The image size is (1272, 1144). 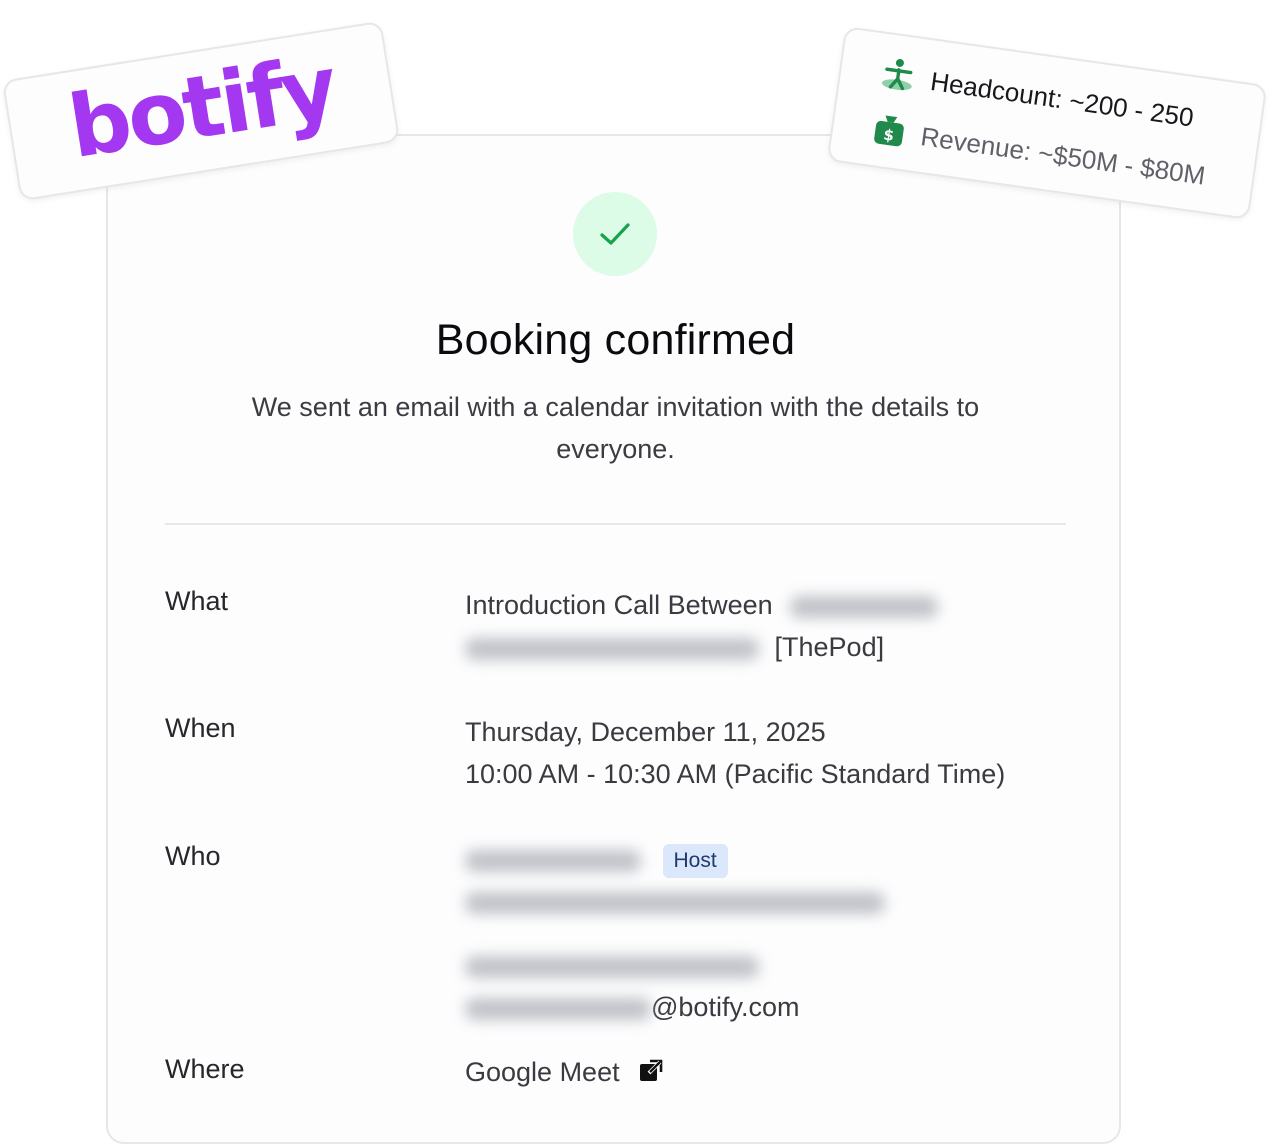 What do you see at coordinates (197, 601) in the screenshot?
I see `what-label: What` at bounding box center [197, 601].